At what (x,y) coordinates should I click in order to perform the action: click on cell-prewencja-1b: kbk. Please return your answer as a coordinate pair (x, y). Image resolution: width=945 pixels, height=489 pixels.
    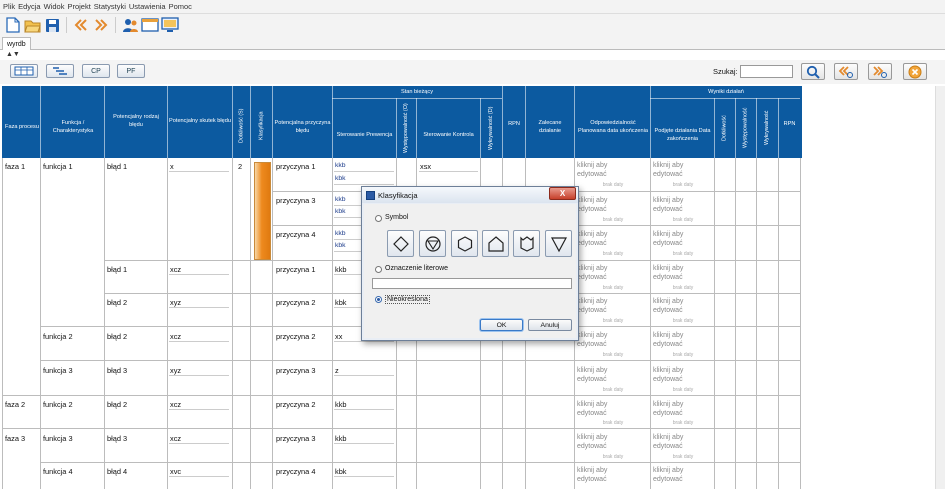
    Looking at the image, I should click on (340, 178).